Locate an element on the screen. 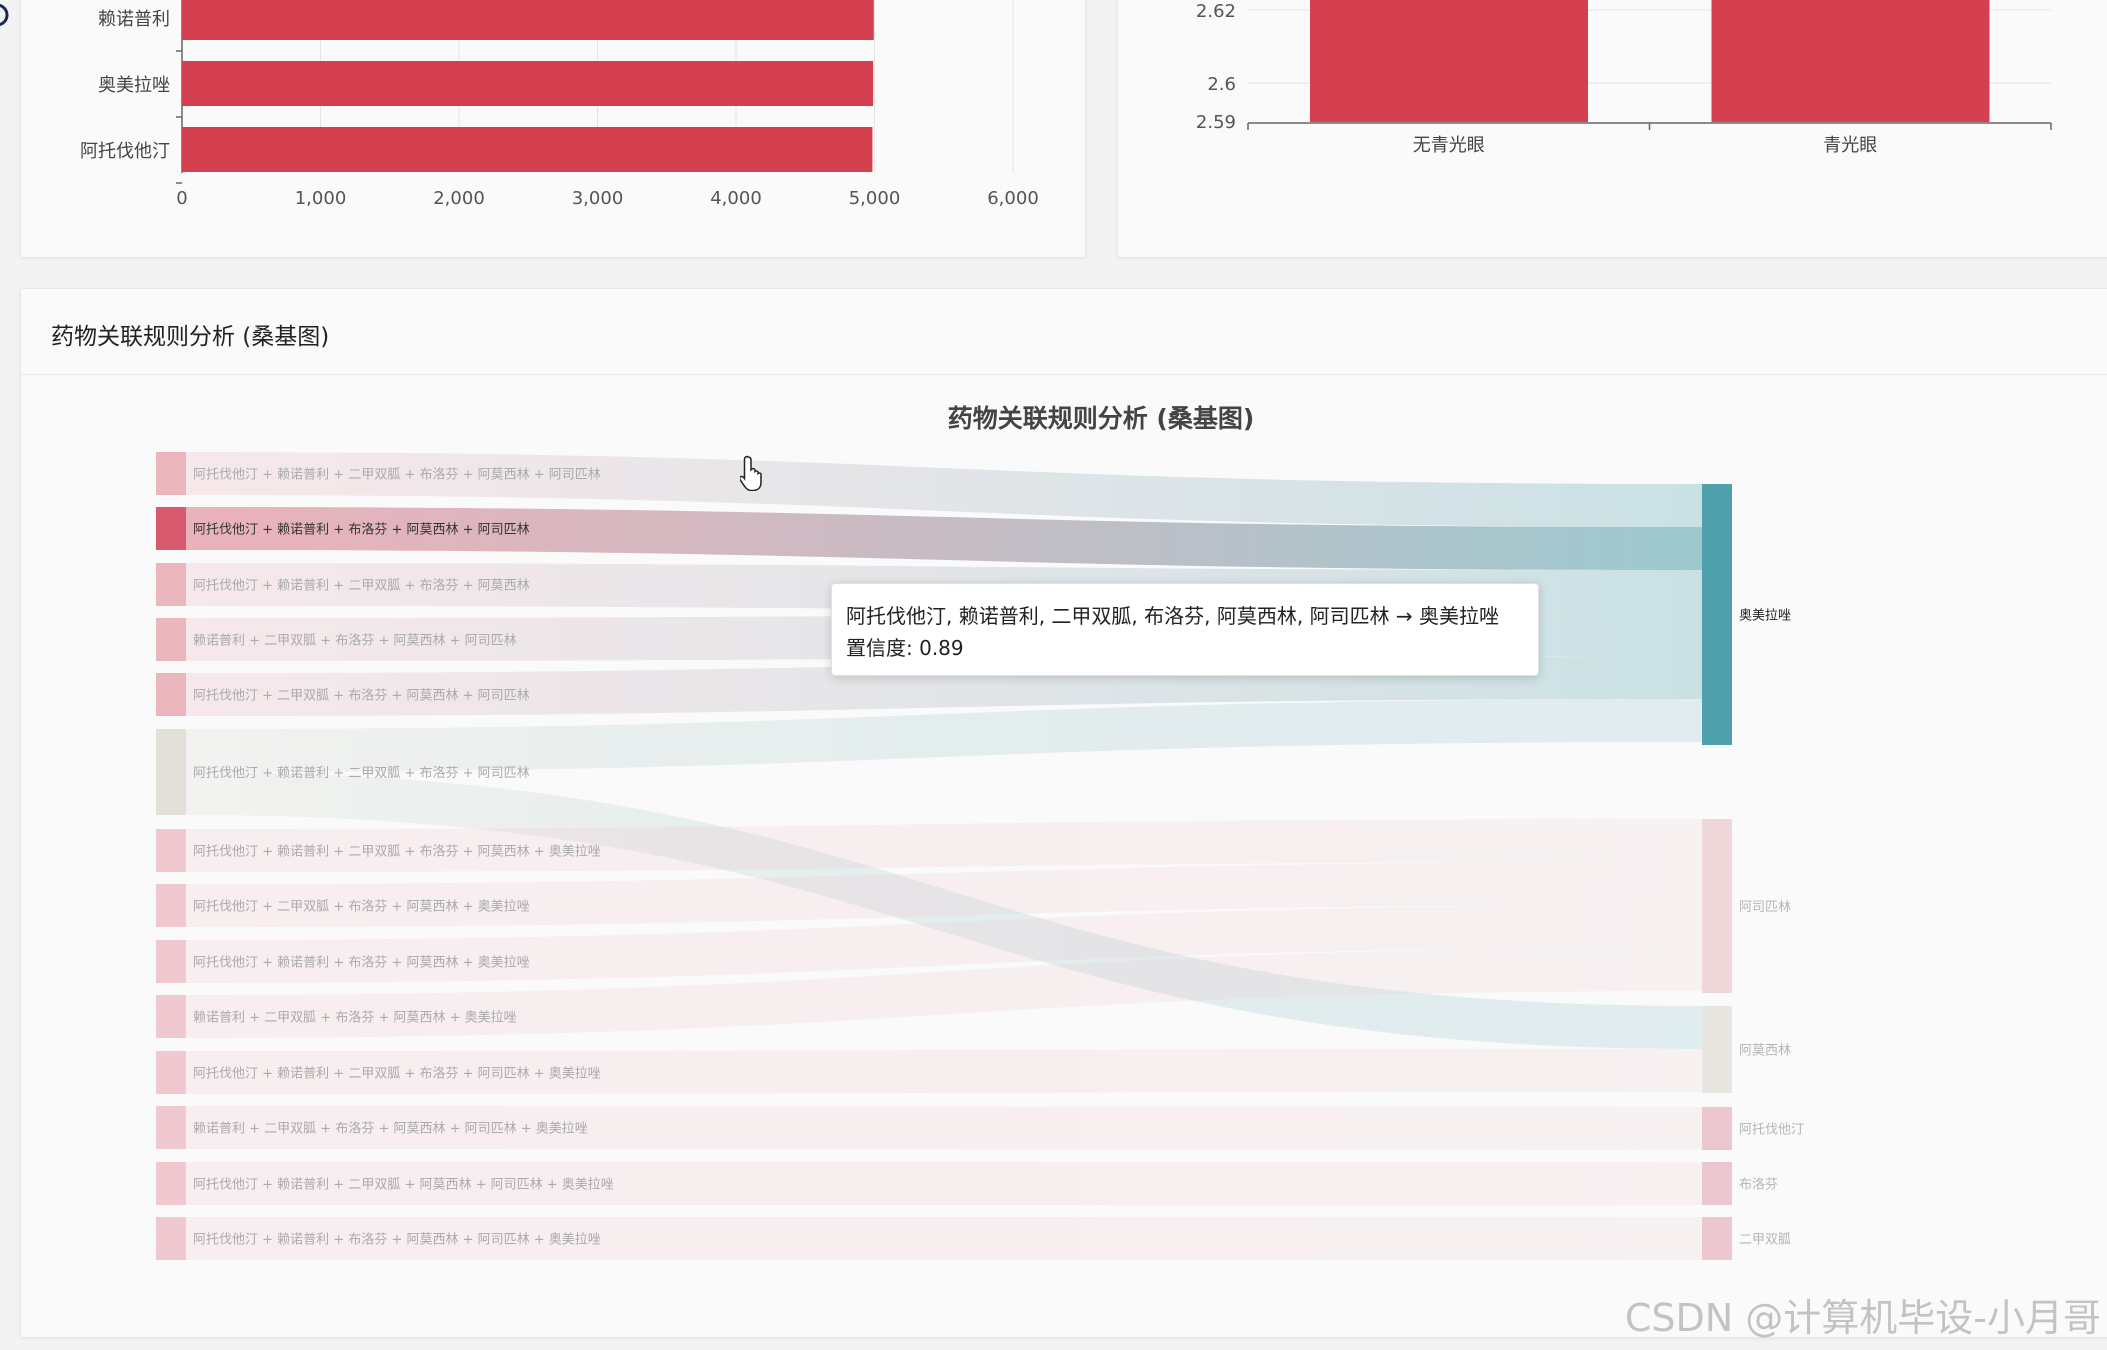  y-tick-label: 2.59 is located at coordinates (1216, 122).